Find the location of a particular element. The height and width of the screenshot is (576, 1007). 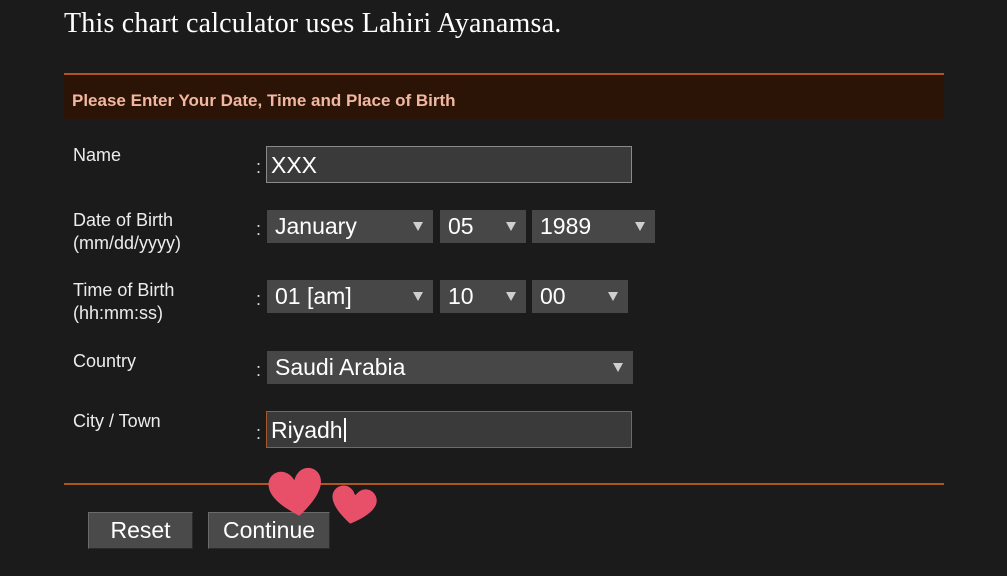

dob-year-value: 1989 is located at coordinates (566, 226).